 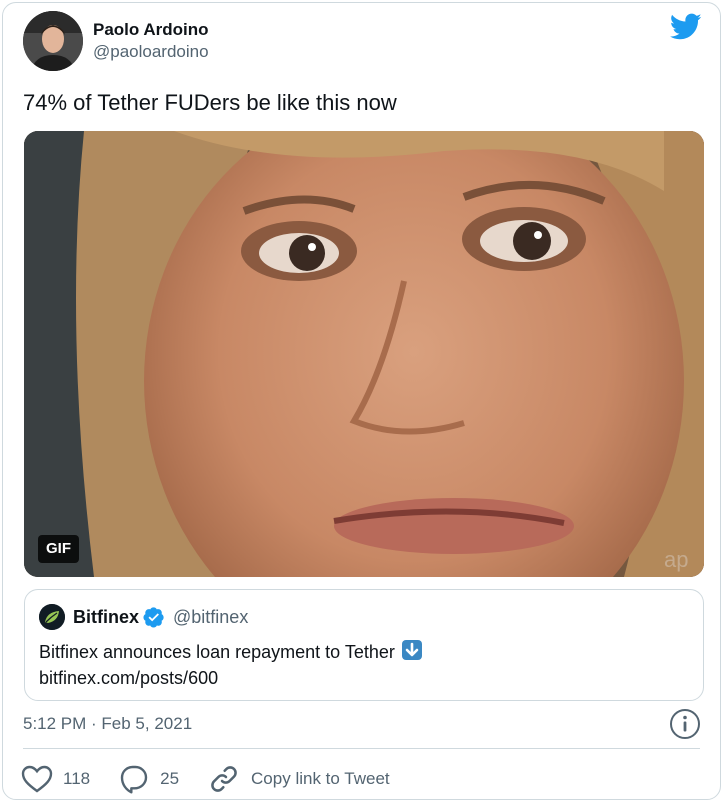 I want to click on author-info: Paolo Ardoino @paoloardoino, so click(x=151, y=41).